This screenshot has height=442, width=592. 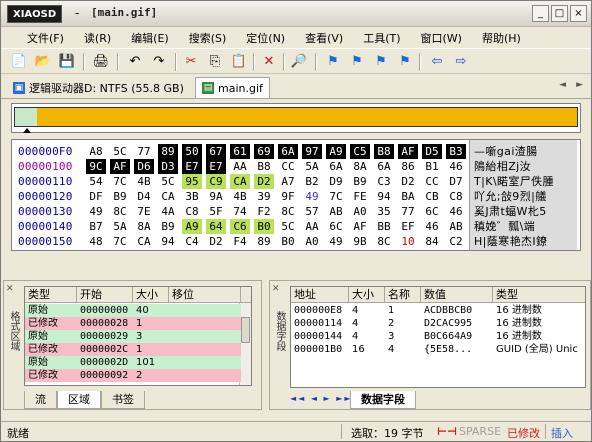 What do you see at coordinates (168, 166) in the screenshot?
I see `hex-byte: D3` at bounding box center [168, 166].